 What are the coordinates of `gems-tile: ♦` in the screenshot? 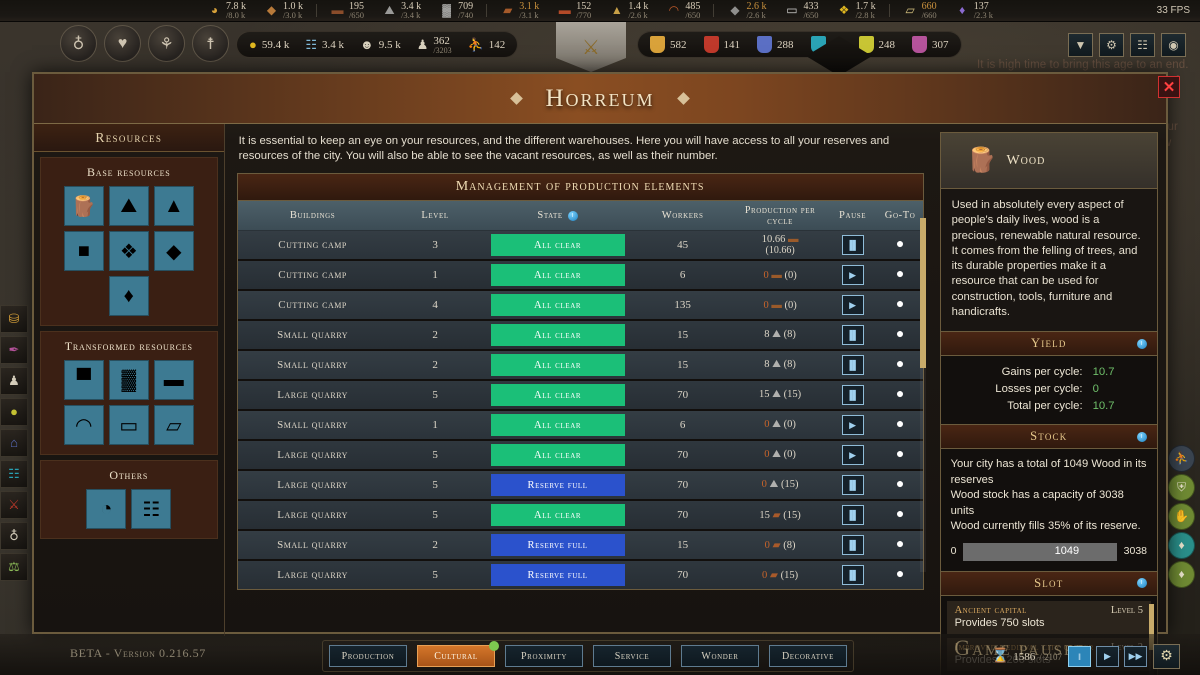 It's located at (128, 296).